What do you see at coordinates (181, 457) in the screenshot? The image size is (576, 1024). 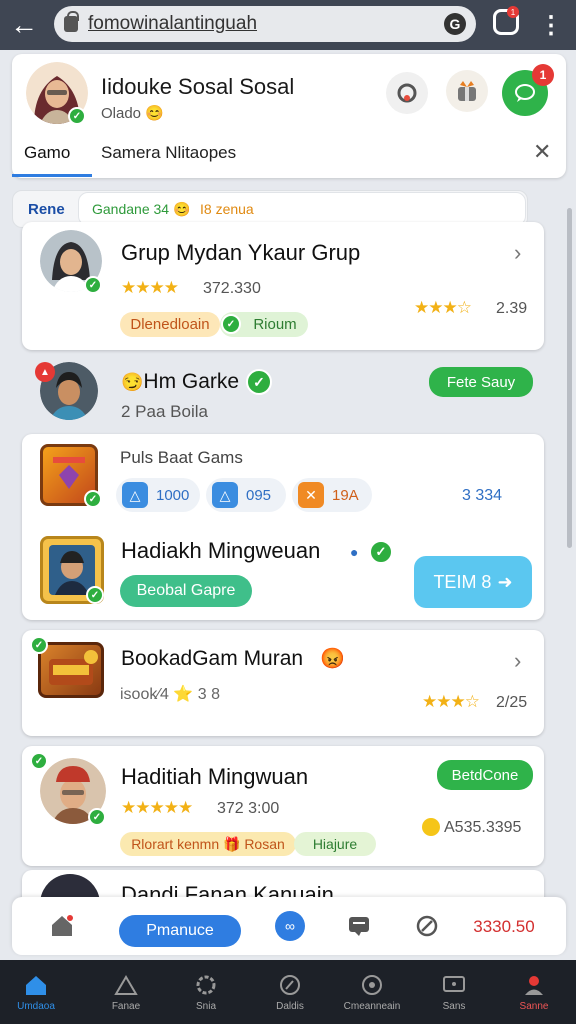 I see `group-header: Puls Baat Gams` at bounding box center [181, 457].